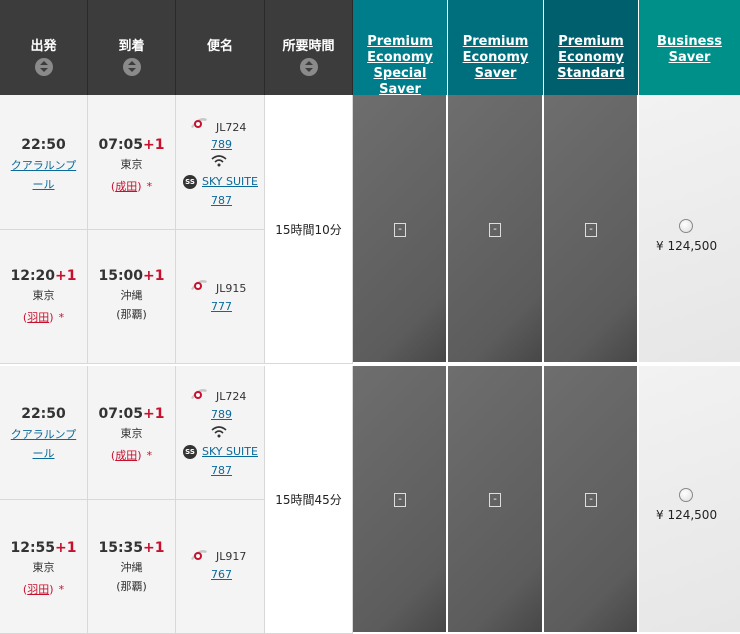 This screenshot has width=740, height=634. Describe the element at coordinates (131, 414) in the screenshot. I see `arrival-time: 07:05+1` at that location.